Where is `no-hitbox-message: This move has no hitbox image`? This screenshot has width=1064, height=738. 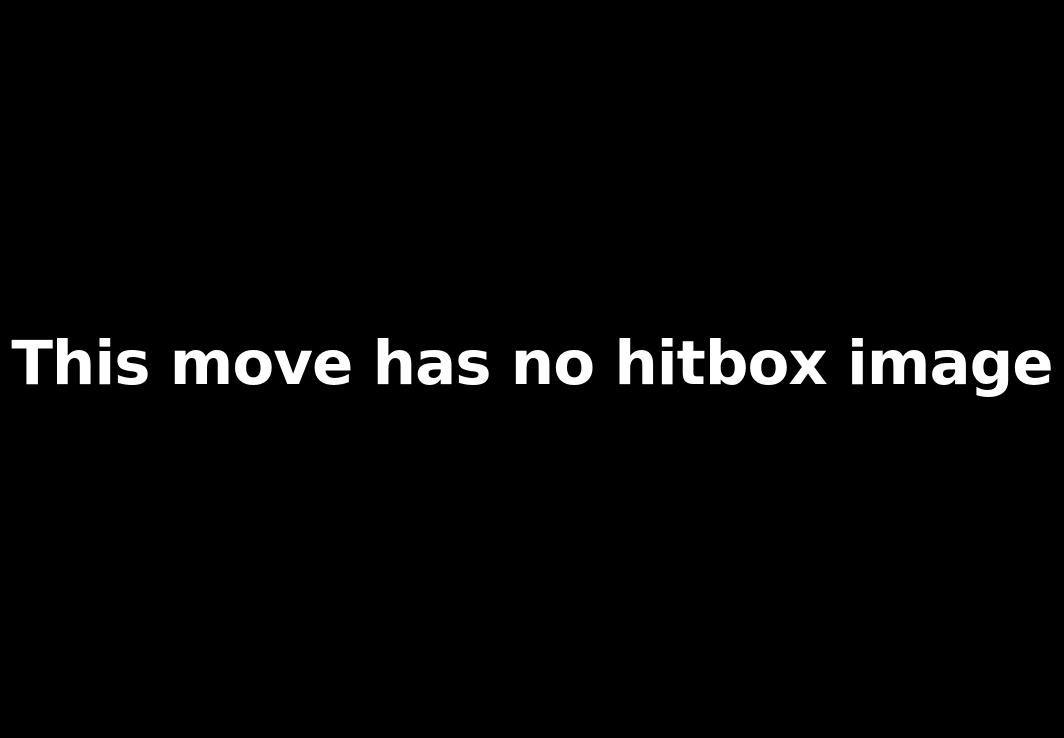
no-hitbox-message: This move has no hitbox image is located at coordinates (532, 363).